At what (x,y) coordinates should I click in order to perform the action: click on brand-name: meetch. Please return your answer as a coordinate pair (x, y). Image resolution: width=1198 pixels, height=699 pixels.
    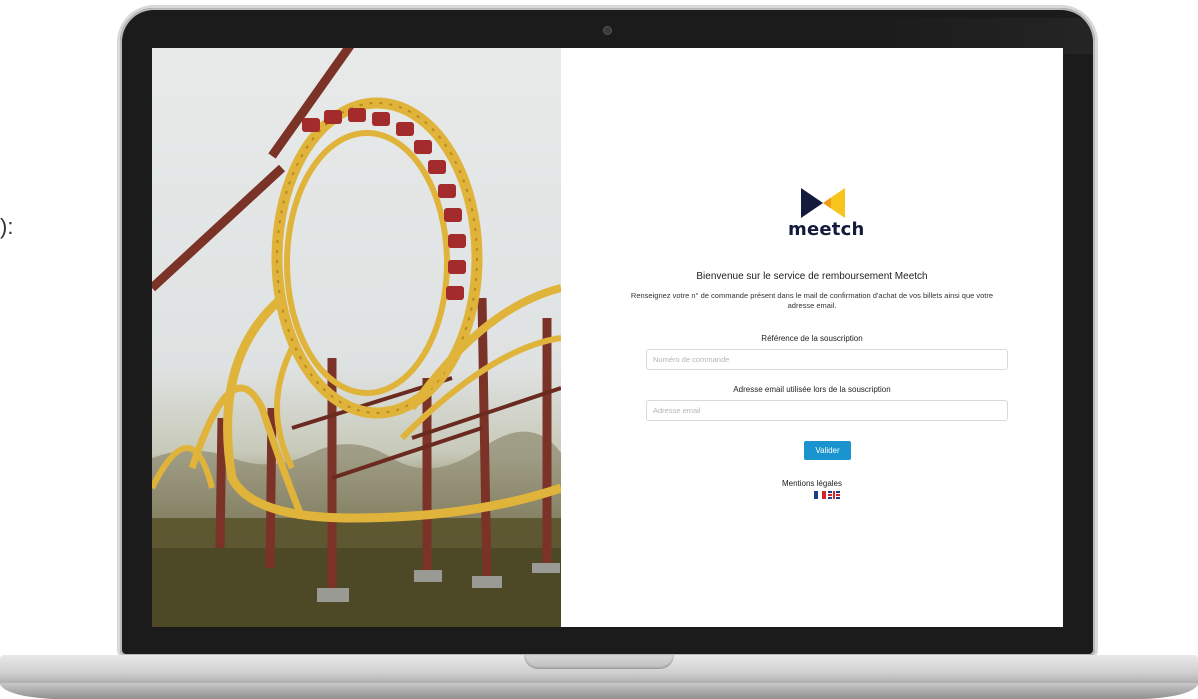
    Looking at the image, I should click on (826, 229).